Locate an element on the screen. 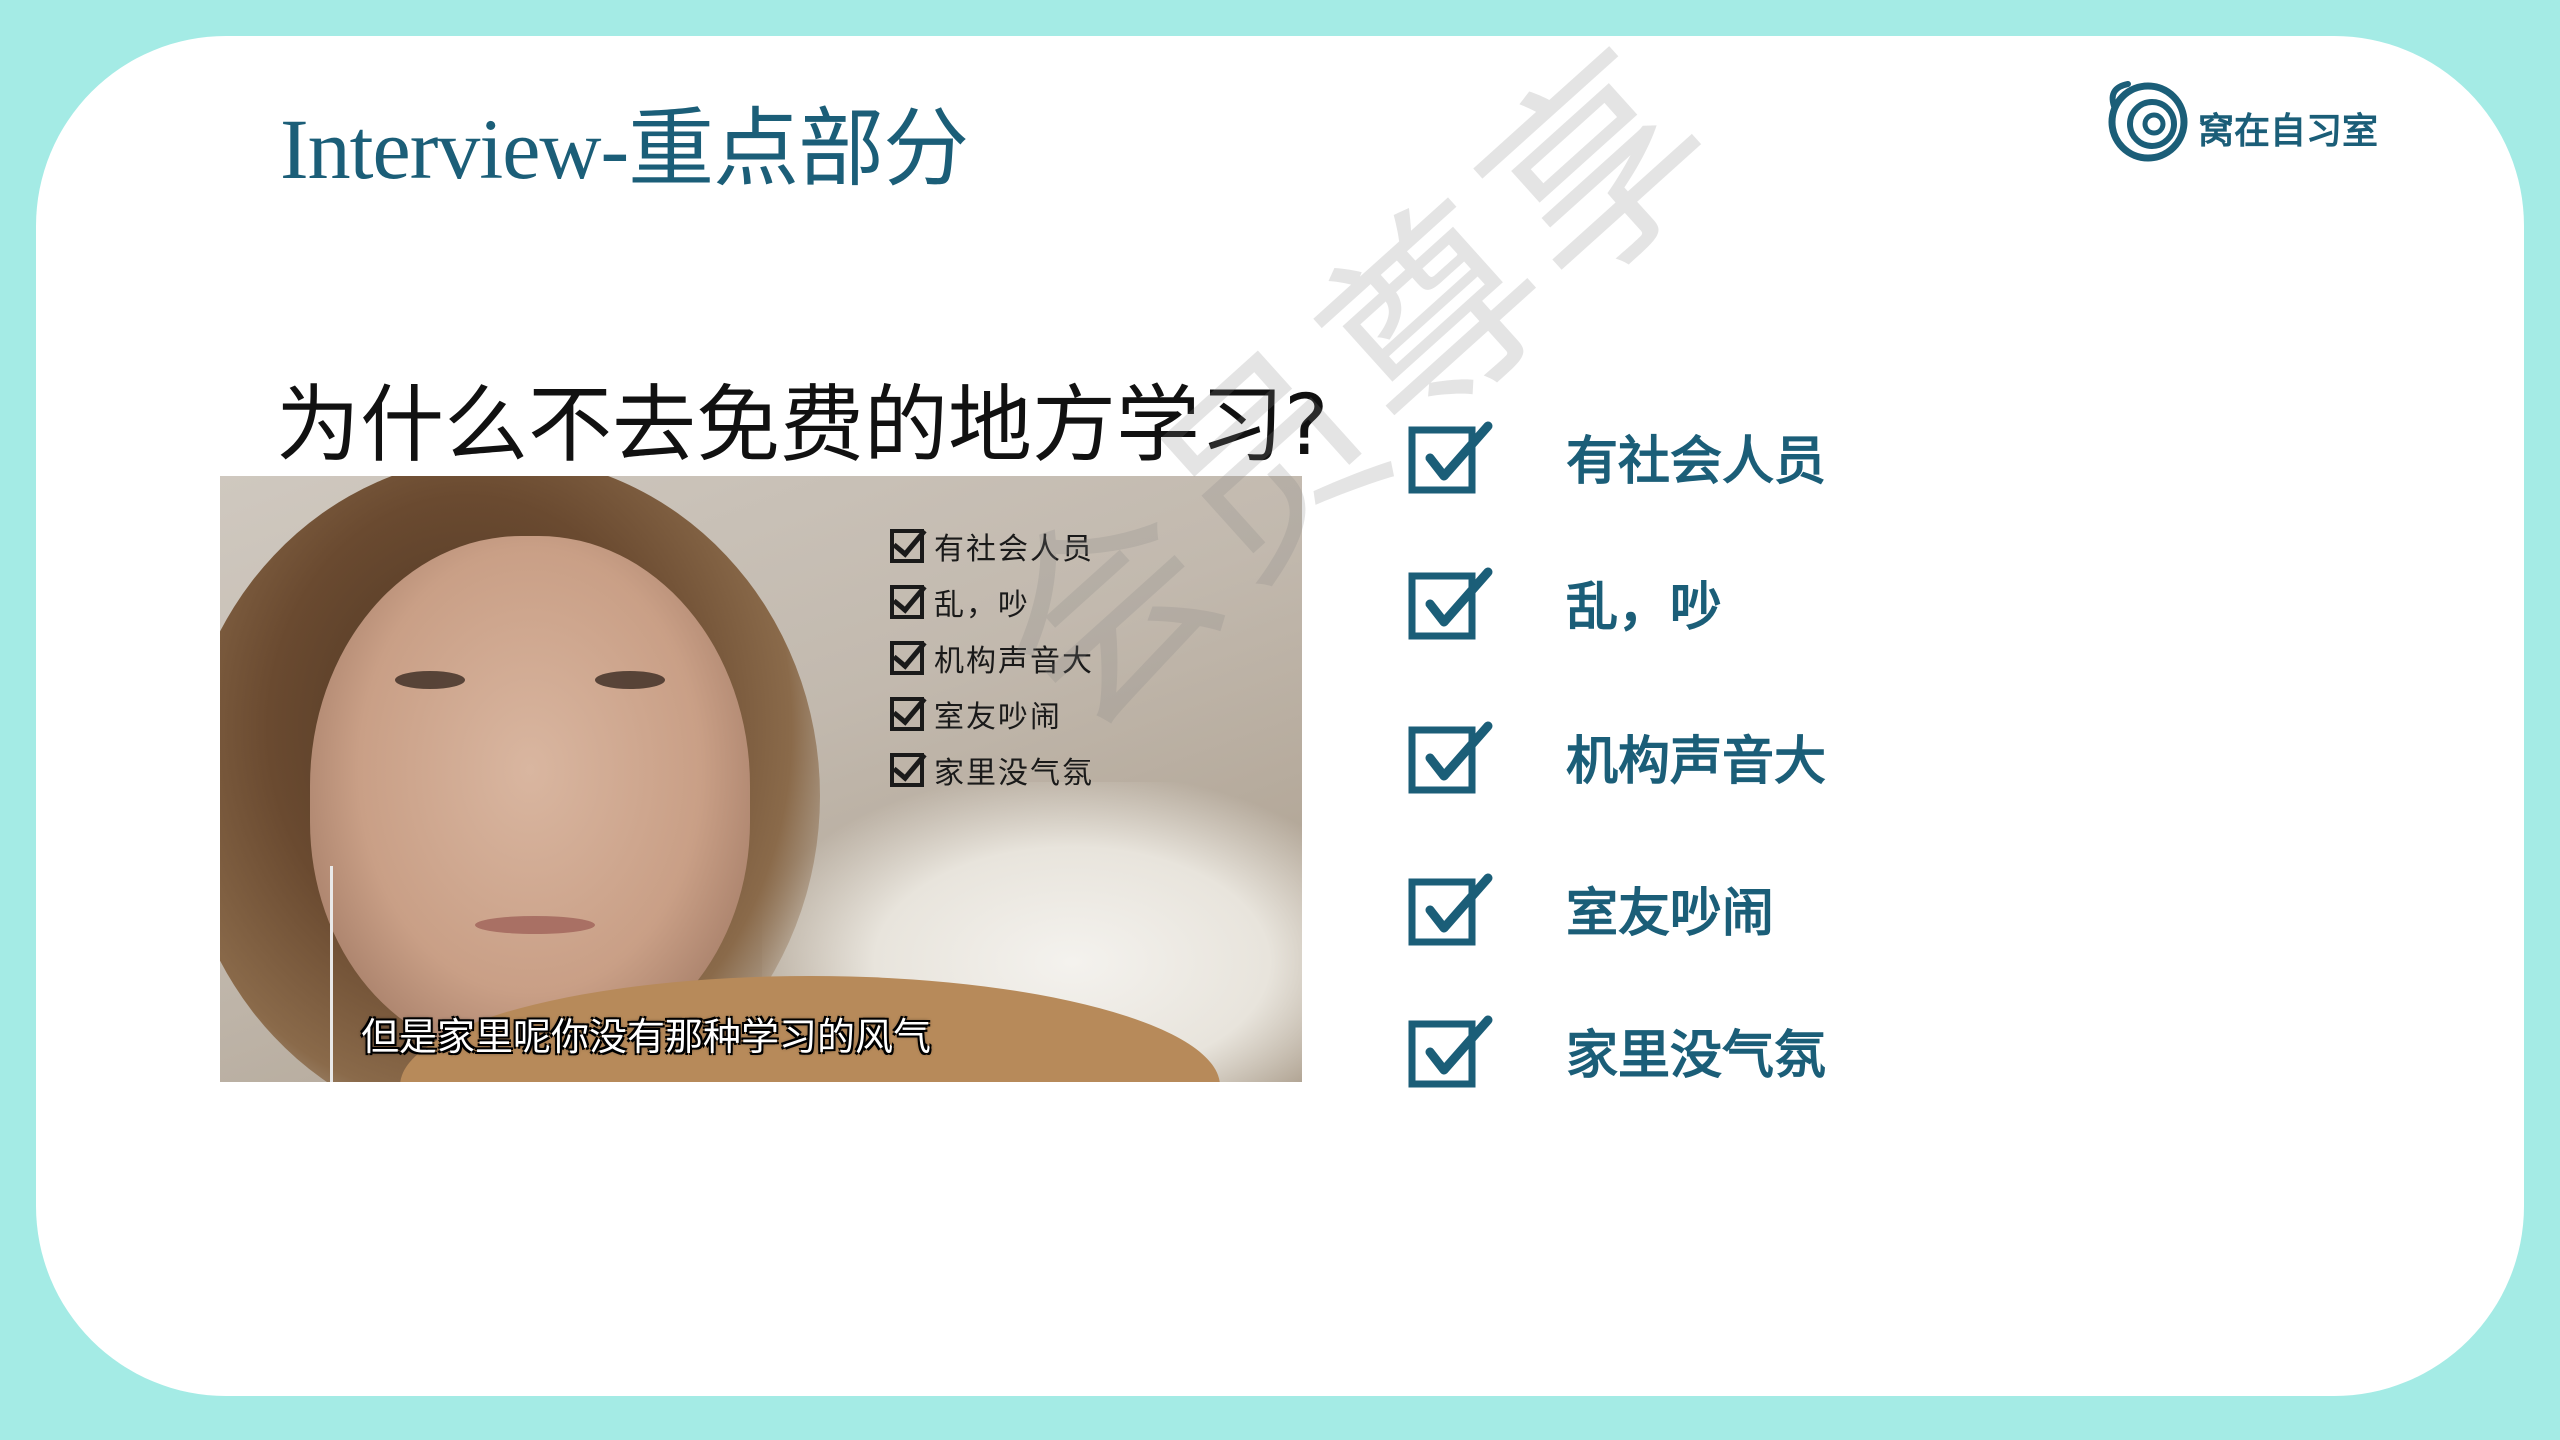 The height and width of the screenshot is (1440, 2560). video-overlay-checklist: 有社会人员 乱，吵 机构声音大 室友吵闹 家里没气氛 is located at coordinates (992, 658).